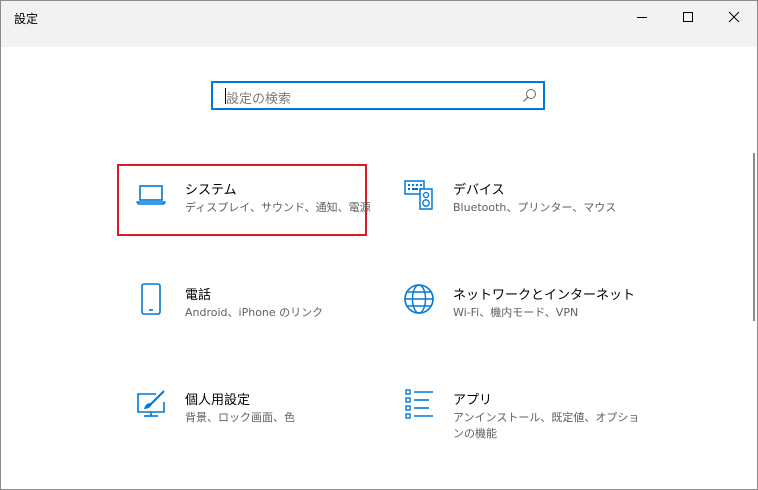 This screenshot has width=758, height=490. I want to click on tile-description: アンインストール、既定値、オプションの機能, so click(546, 425).